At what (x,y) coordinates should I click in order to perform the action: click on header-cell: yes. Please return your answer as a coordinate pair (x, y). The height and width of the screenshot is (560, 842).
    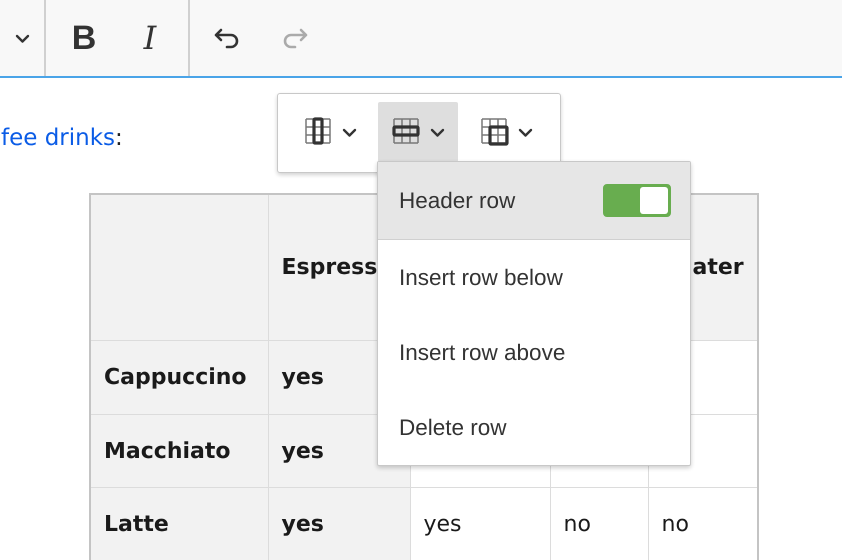
    Looking at the image, I should click on (339, 524).